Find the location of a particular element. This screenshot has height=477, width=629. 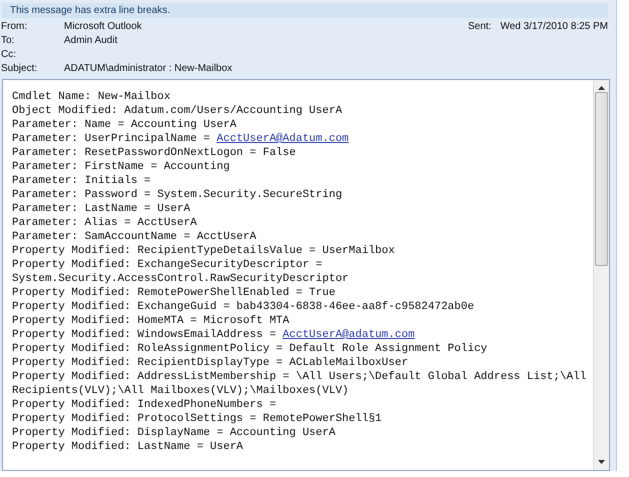

email-link: AcctUserA@Adatum.com is located at coordinates (282, 139).